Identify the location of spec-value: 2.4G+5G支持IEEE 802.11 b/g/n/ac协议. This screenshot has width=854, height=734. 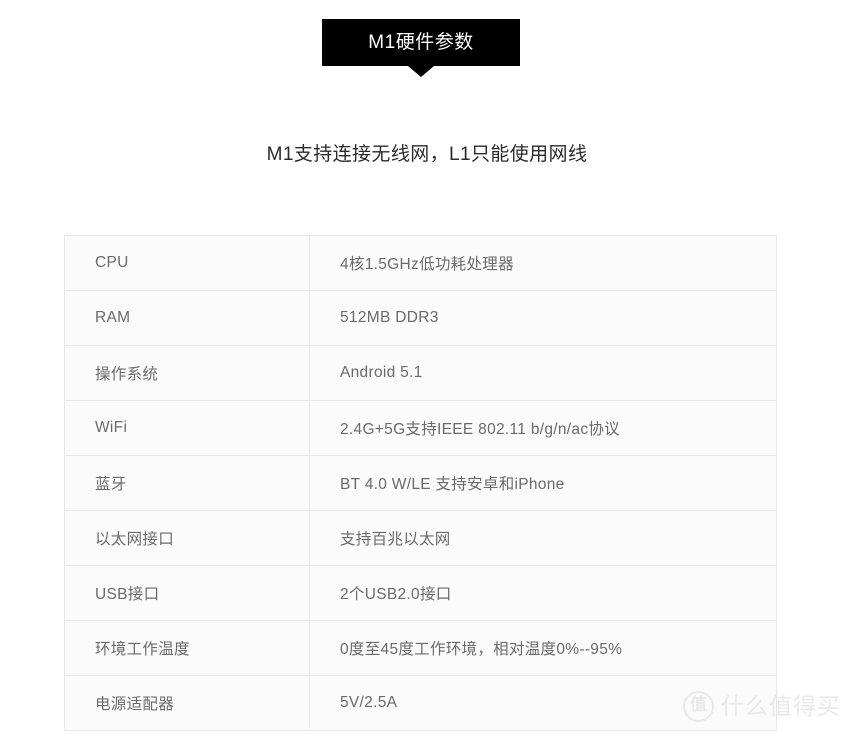
(543, 428).